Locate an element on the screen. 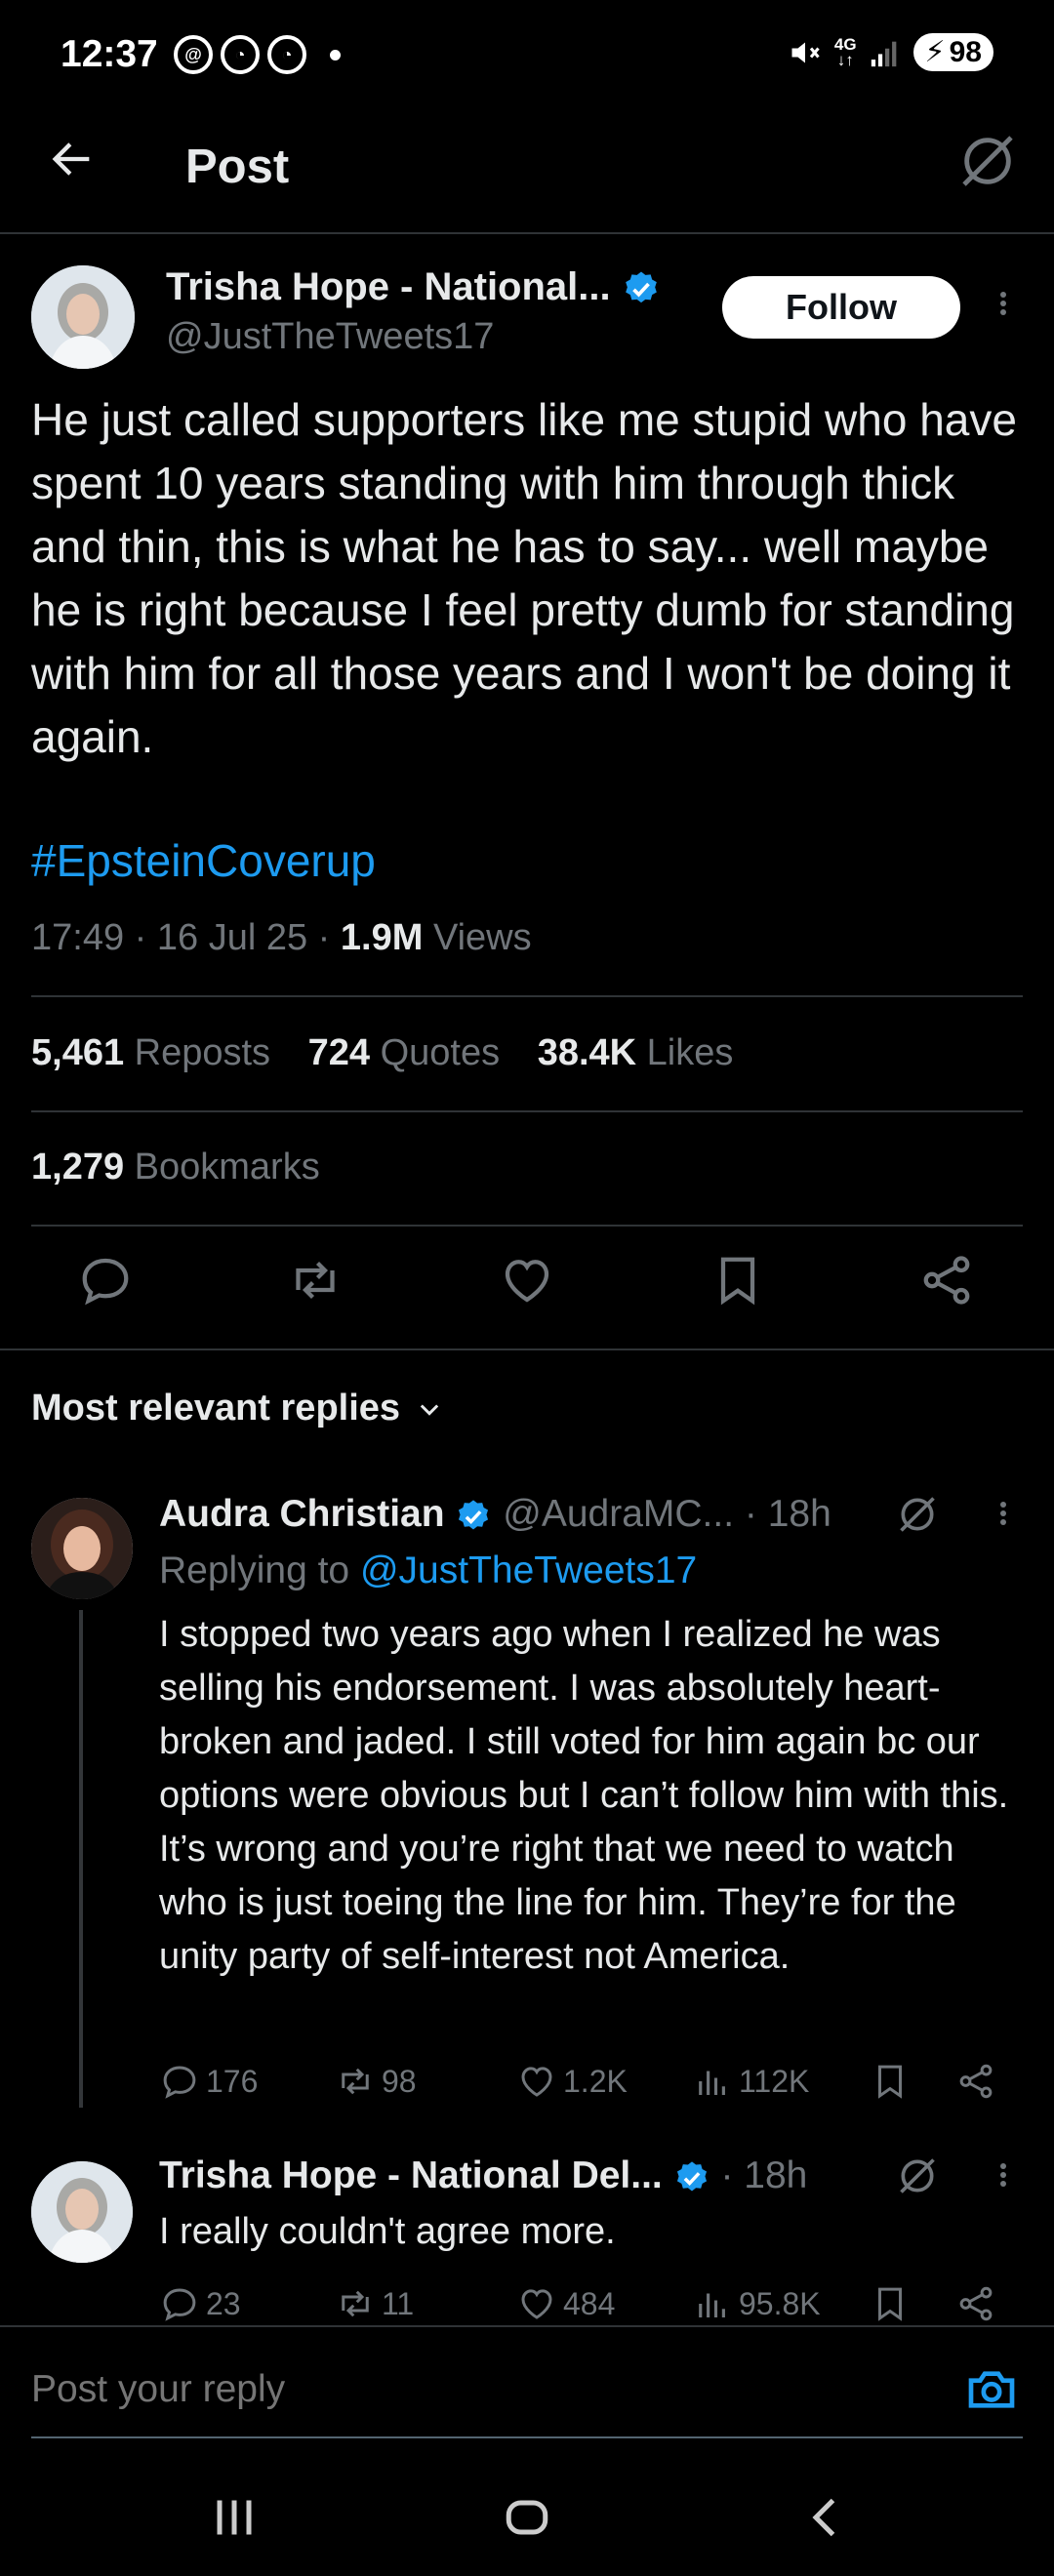 This screenshot has height=2576, width=1054. home-icon is located at coordinates (527, 2517).